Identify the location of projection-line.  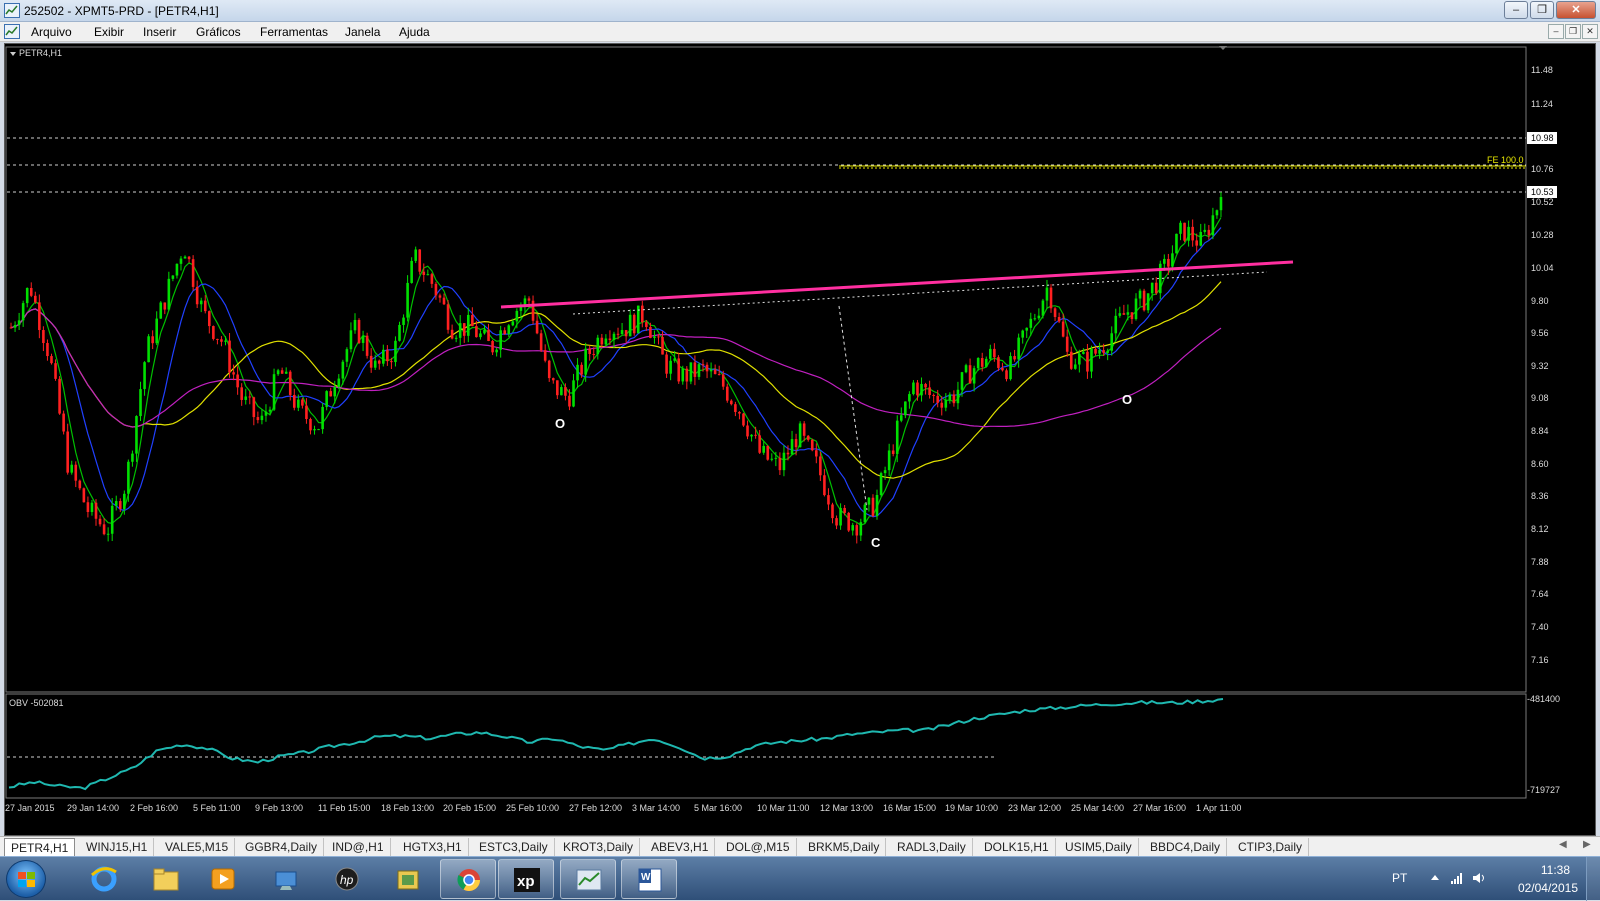
(853, 408).